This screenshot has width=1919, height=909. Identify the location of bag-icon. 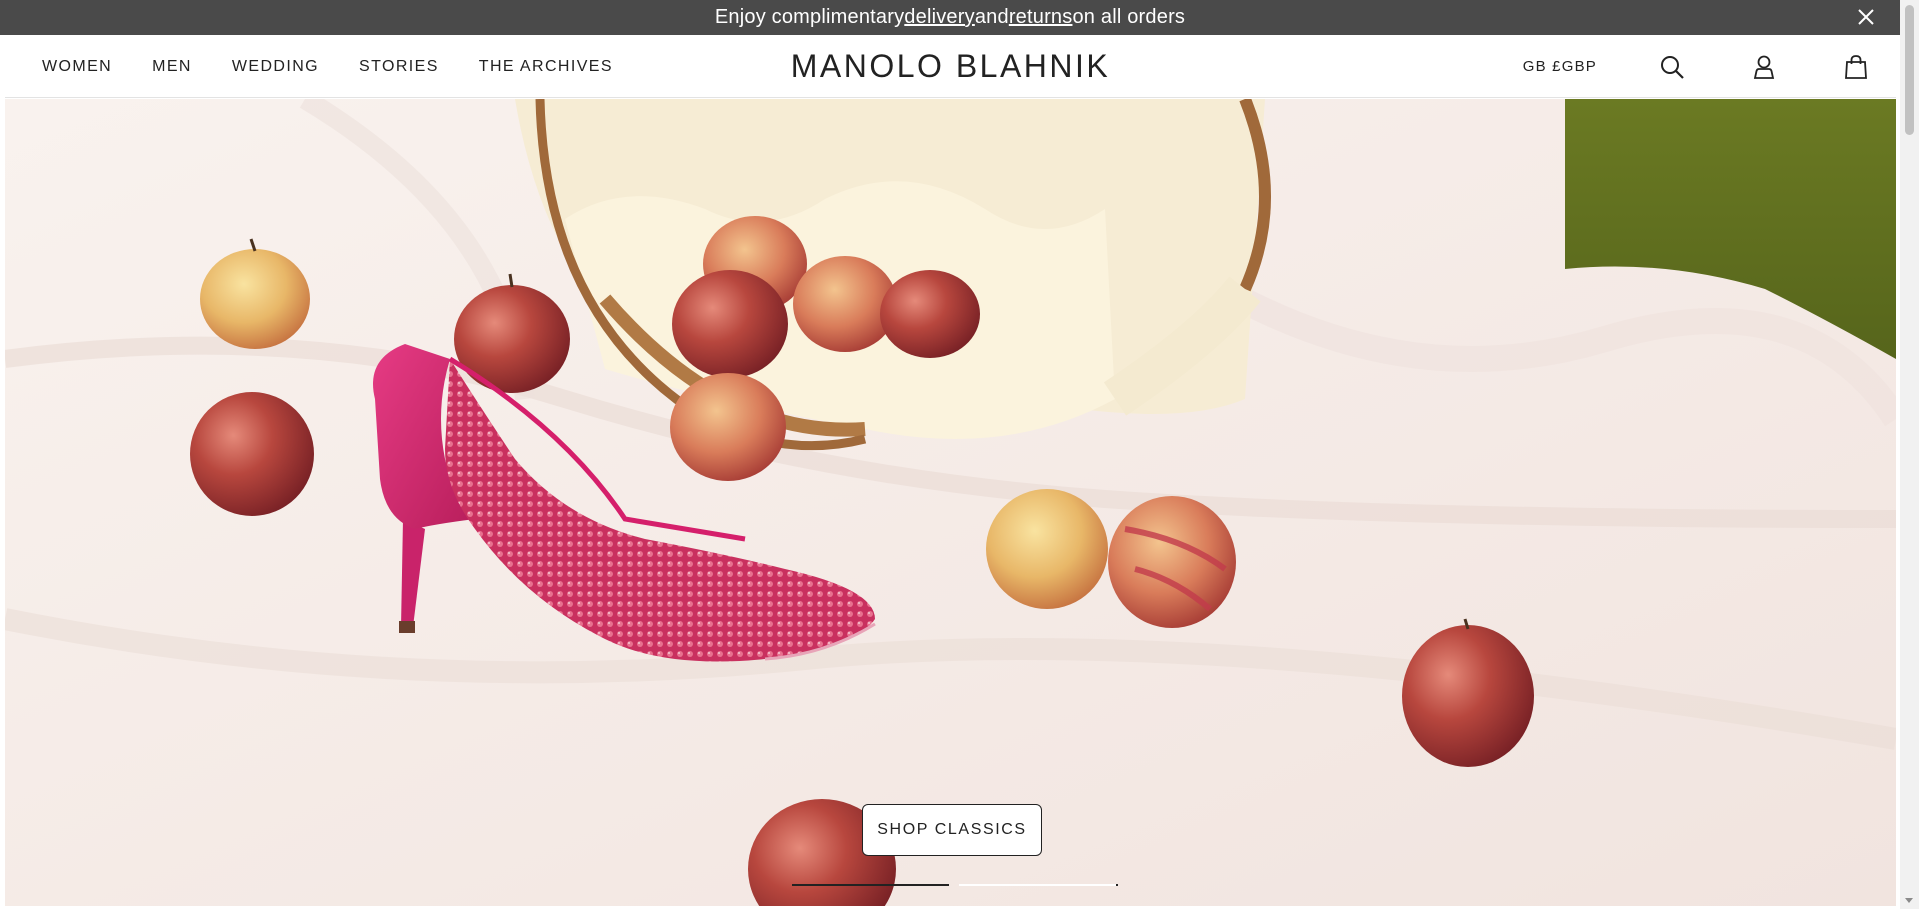
(1856, 67).